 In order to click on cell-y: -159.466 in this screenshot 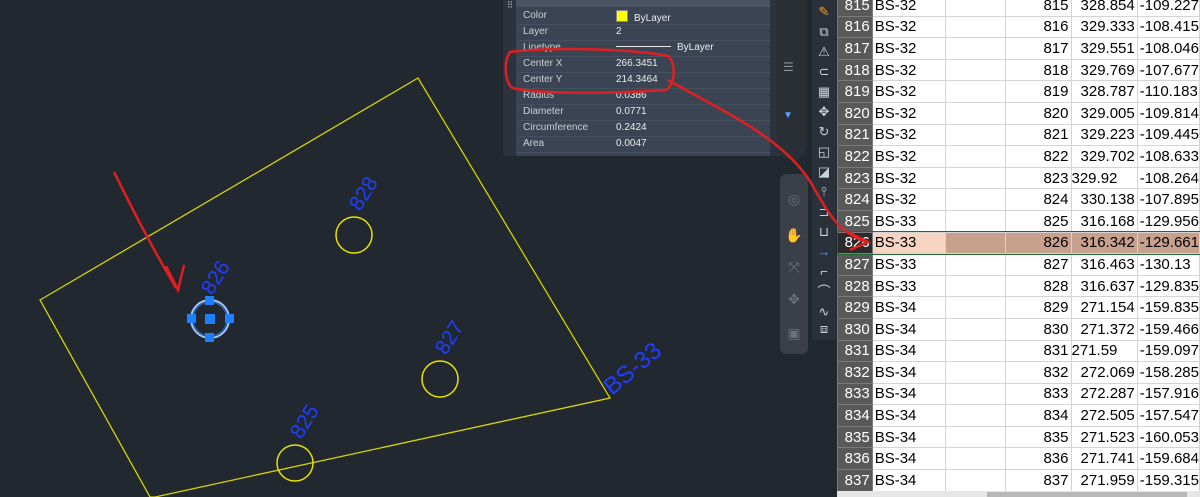, I will do `click(1168, 329)`.